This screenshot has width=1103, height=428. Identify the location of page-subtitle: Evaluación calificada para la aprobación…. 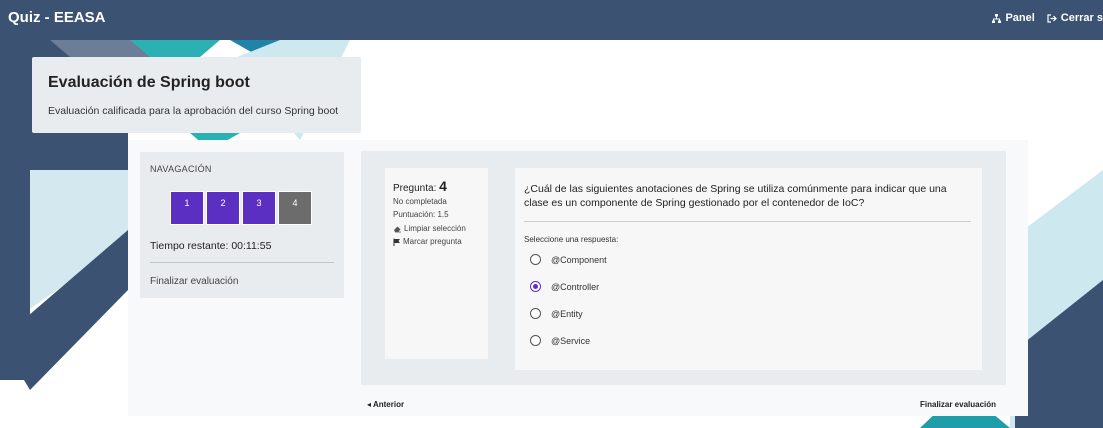
(193, 111).